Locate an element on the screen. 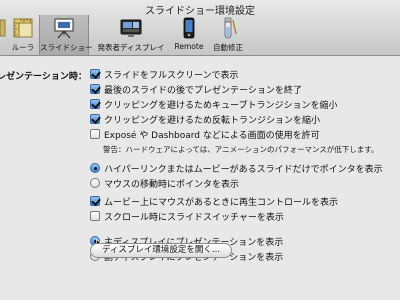 Image resolution: width=400 pixels, height=300 pixels. radio-pointer-on-move: マウスの移動時にポインタを表示 is located at coordinates (165, 183).